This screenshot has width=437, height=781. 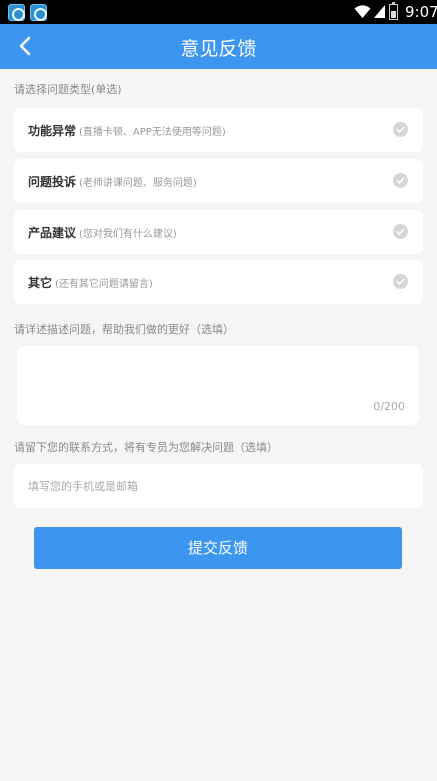 I want to click on option-title: 问题投诉 (老师讲课问题、服务问题), so click(x=112, y=182).